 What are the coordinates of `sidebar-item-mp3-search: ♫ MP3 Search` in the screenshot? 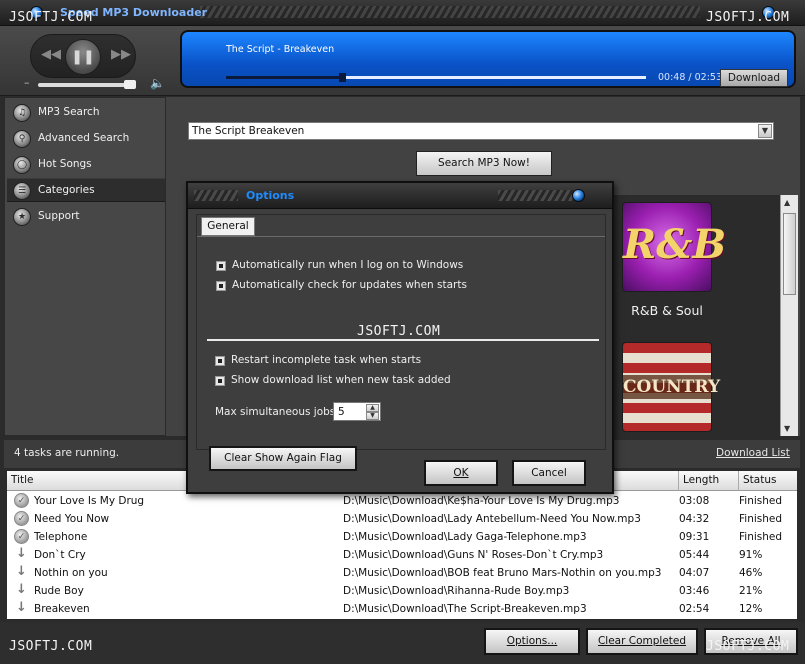 It's located at (86, 113).